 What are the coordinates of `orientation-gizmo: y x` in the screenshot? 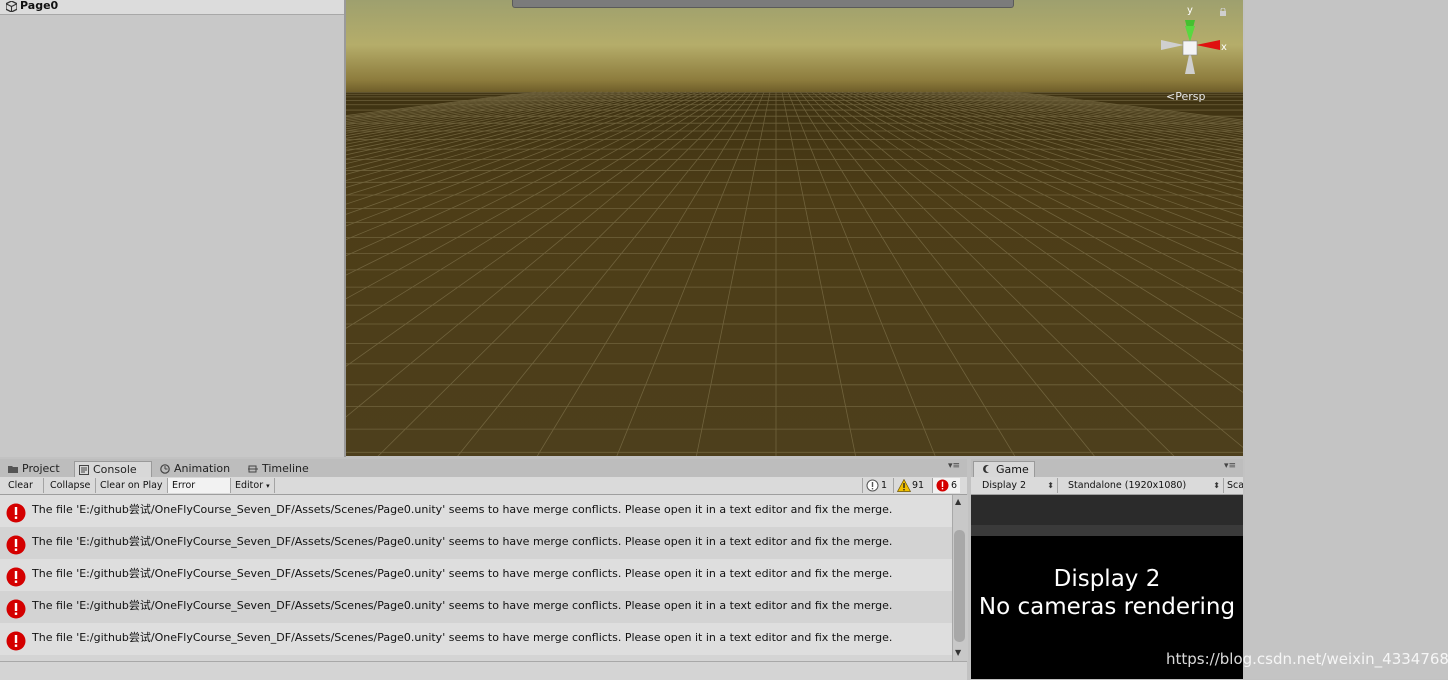 It's located at (1194, 40).